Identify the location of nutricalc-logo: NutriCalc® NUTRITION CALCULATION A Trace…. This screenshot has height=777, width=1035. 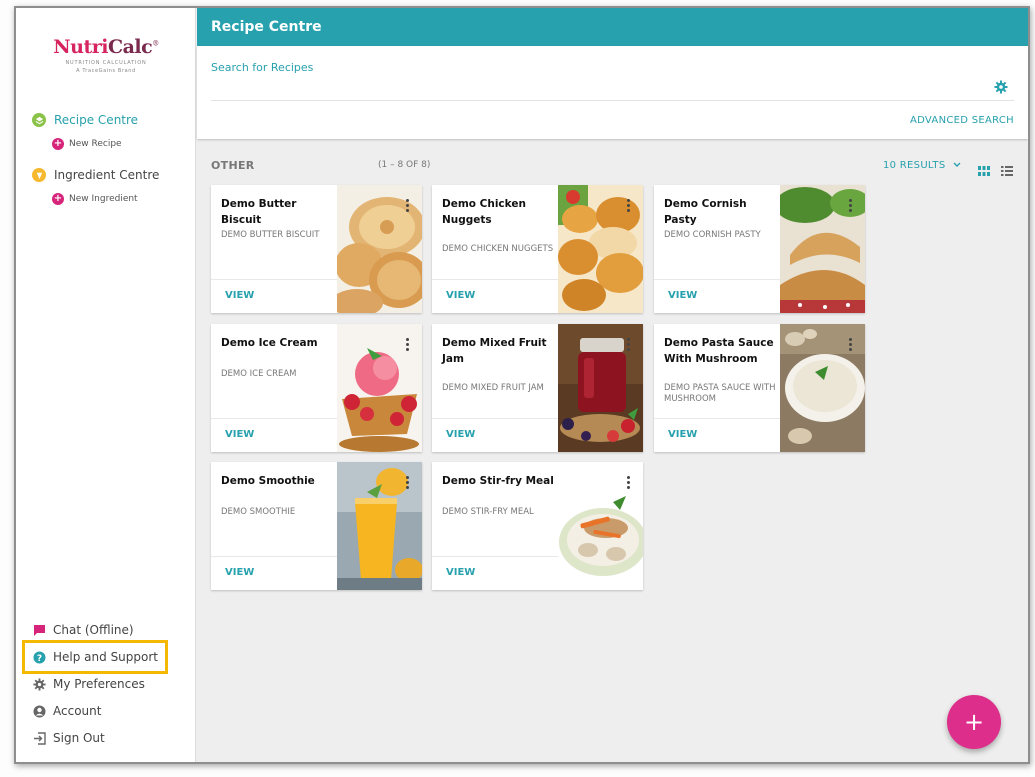
(106, 55).